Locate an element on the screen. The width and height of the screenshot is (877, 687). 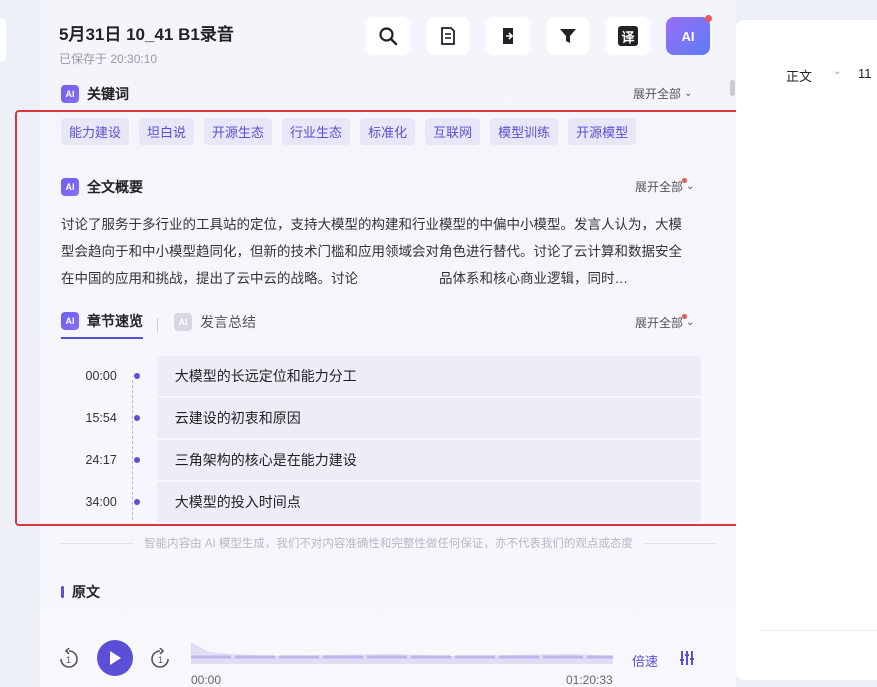
toolbar: 译 AI is located at coordinates (539, 35).